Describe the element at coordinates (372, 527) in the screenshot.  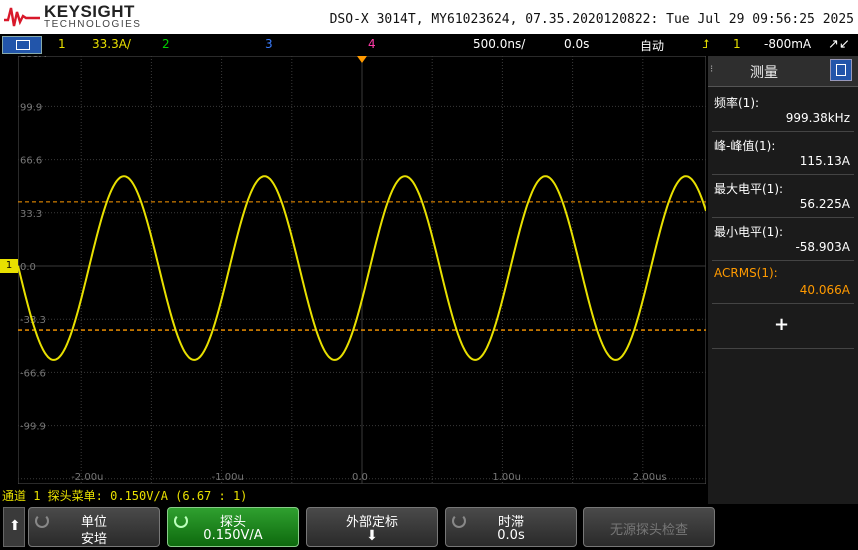
I see `softkey-external-scaling: 外部定标 ⬇` at that location.